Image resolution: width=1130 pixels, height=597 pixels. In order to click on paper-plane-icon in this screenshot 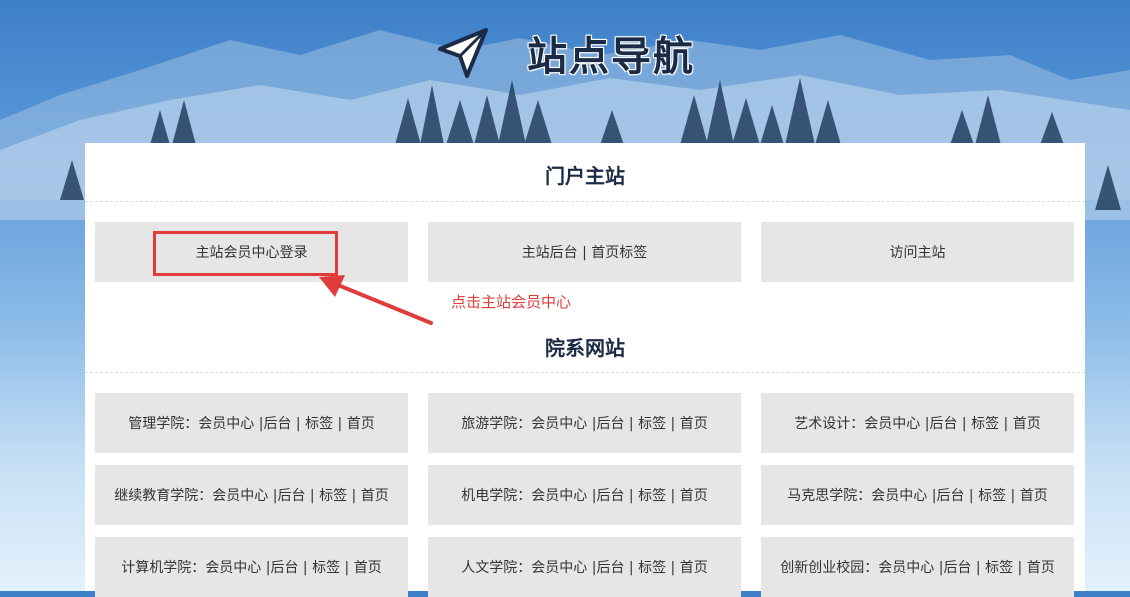, I will do `click(463, 53)`.